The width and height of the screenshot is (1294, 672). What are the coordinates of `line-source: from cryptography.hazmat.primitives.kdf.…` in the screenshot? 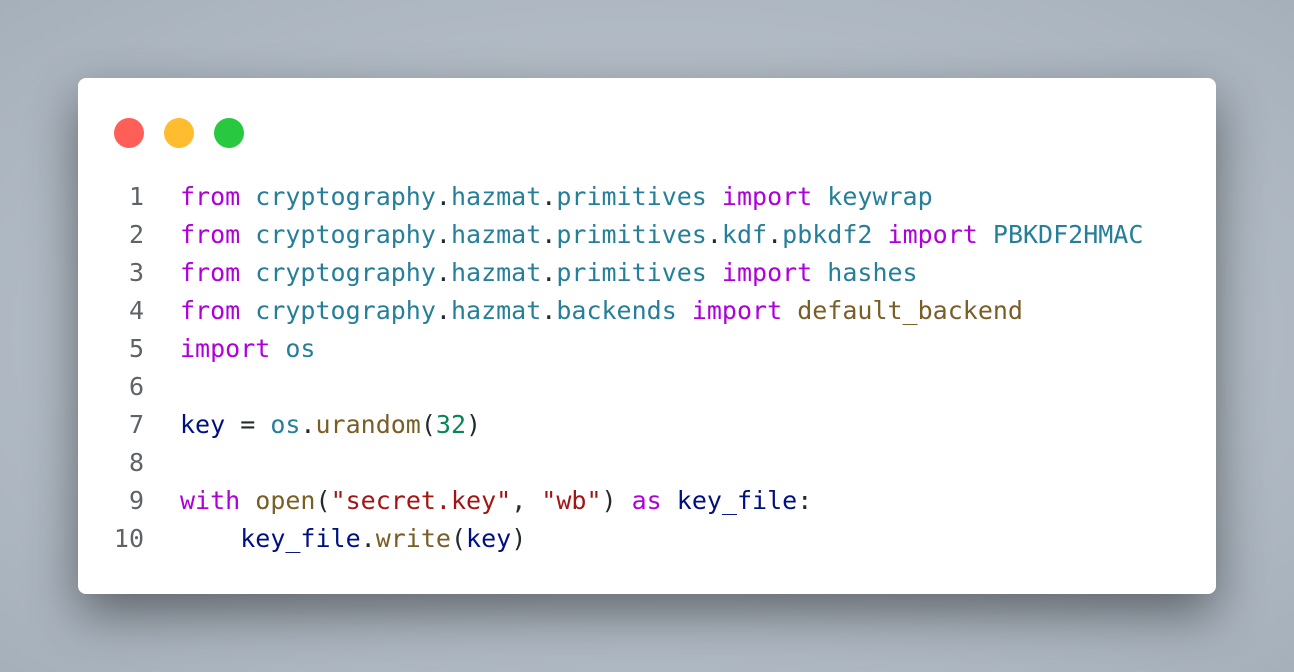 It's located at (661, 235).